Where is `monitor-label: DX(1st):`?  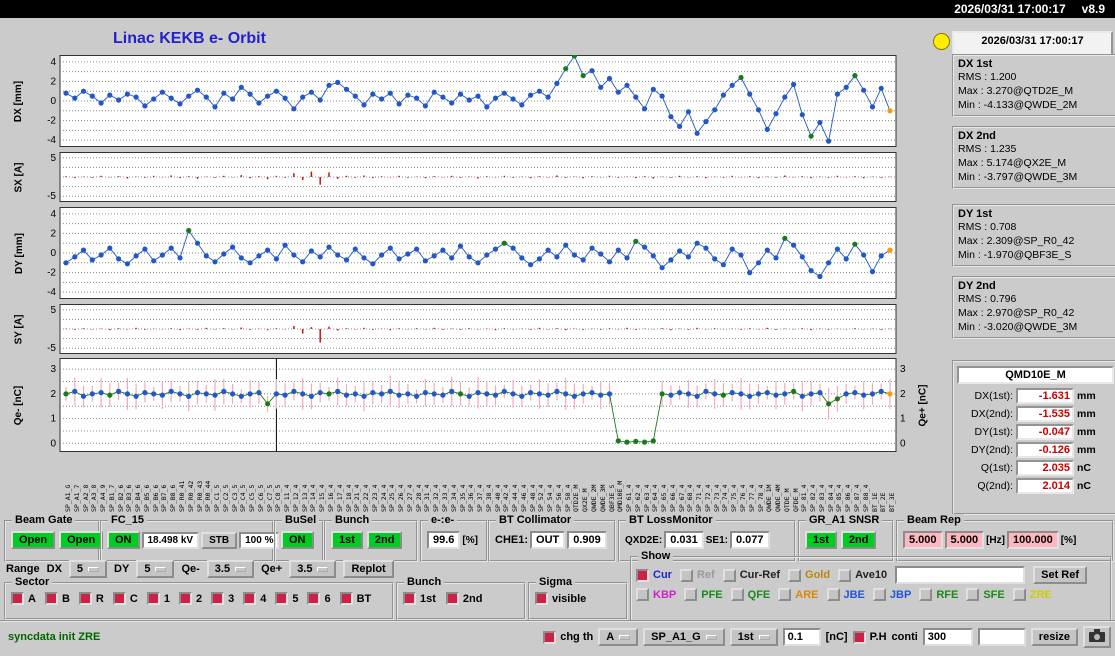
monitor-label: DX(1st): is located at coordinates (993, 396).